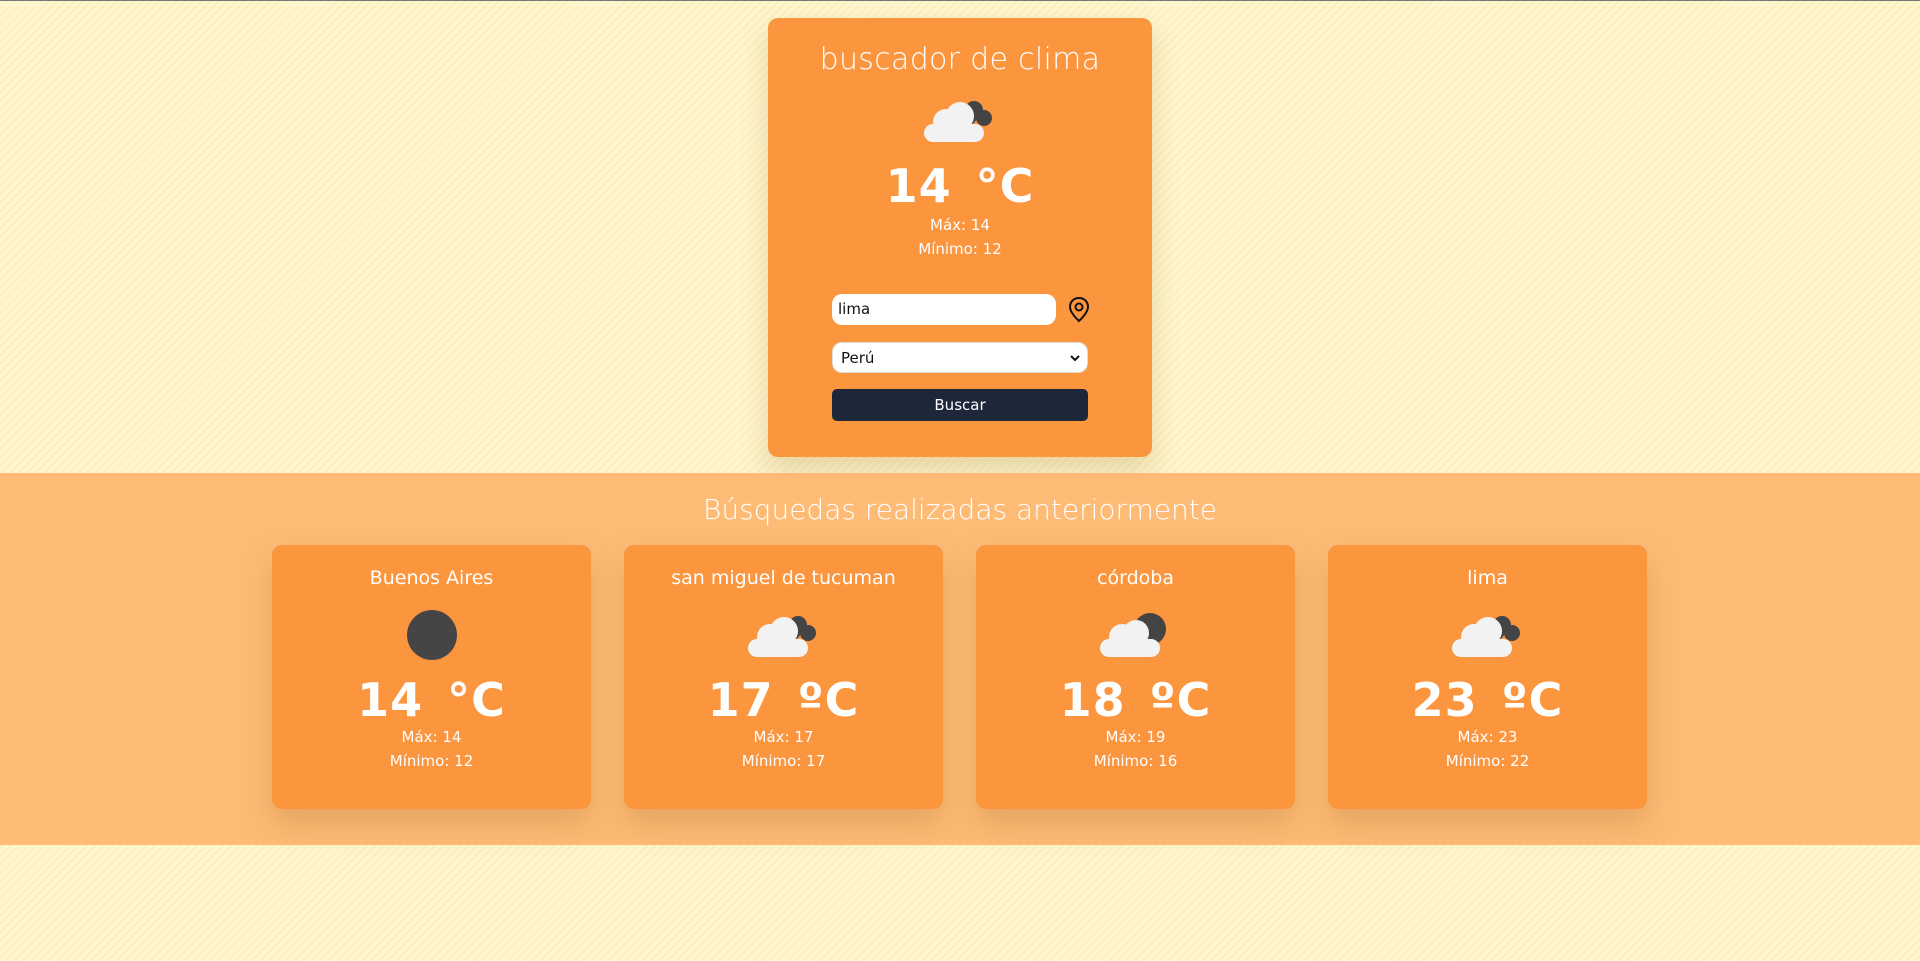  I want to click on country-select: Perú, so click(960, 357).